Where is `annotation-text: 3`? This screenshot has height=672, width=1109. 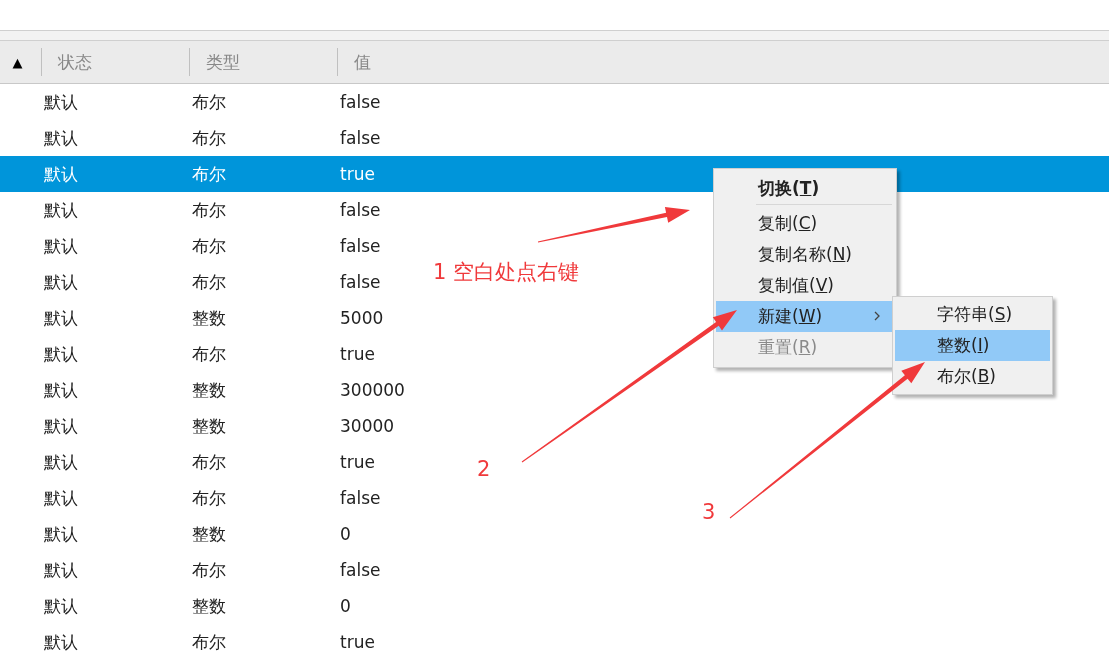 annotation-text: 3 is located at coordinates (709, 512).